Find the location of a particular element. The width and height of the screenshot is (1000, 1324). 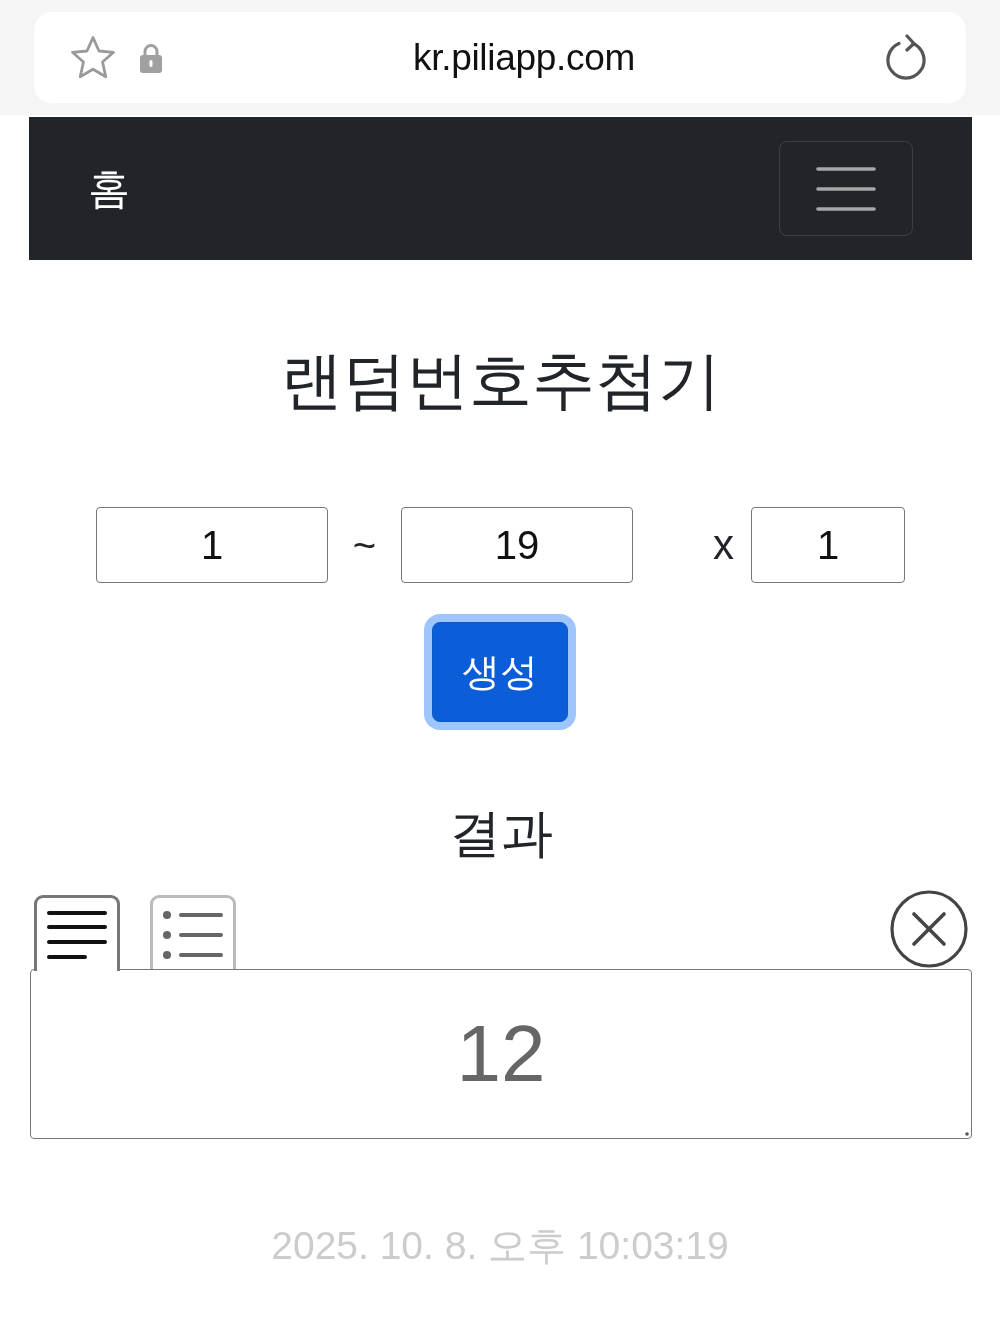

lock-icon is located at coordinates (151, 57).